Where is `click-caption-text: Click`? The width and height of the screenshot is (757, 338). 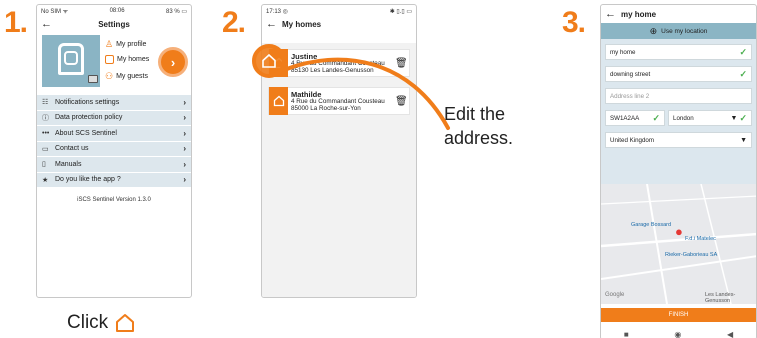
click-caption-text: Click is located at coordinates (88, 322).